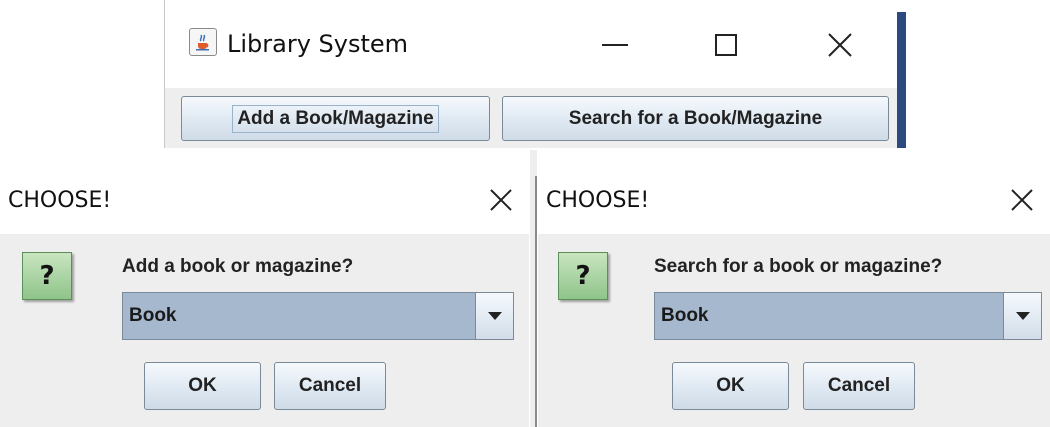 This screenshot has width=1050, height=427. I want to click on window-titlebar: Library System, so click(531, 44).